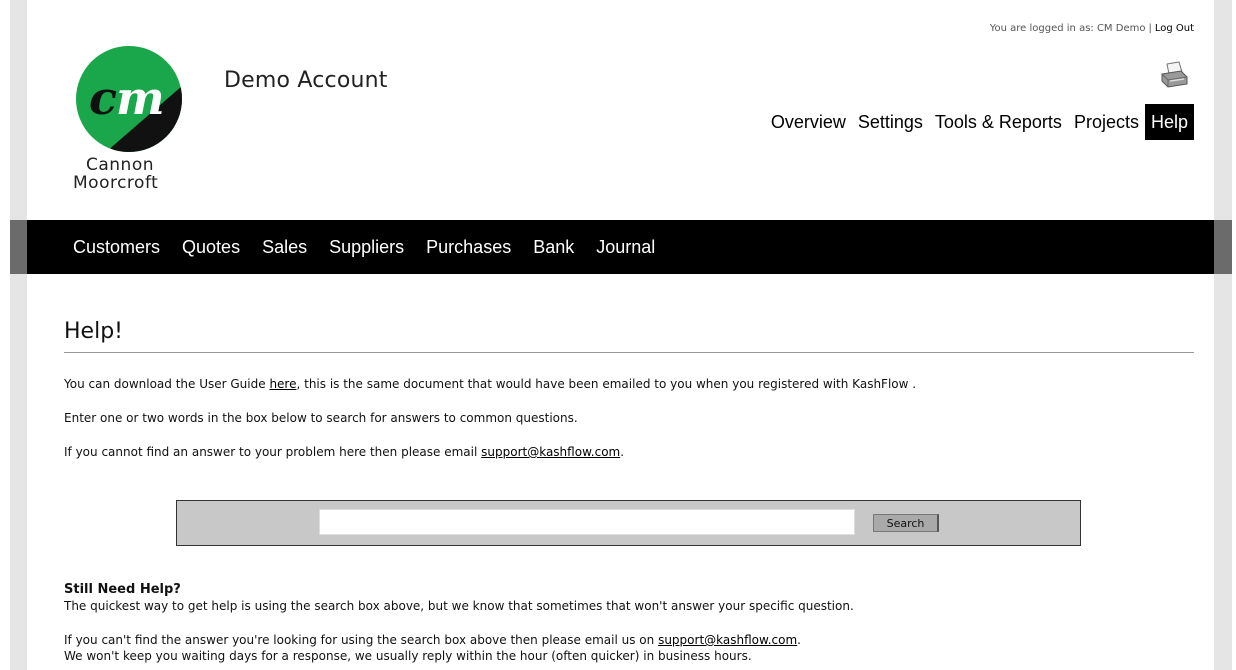 Image resolution: width=1236 pixels, height=670 pixels. Describe the element at coordinates (18, 335) in the screenshot. I see `left-gutter` at that location.